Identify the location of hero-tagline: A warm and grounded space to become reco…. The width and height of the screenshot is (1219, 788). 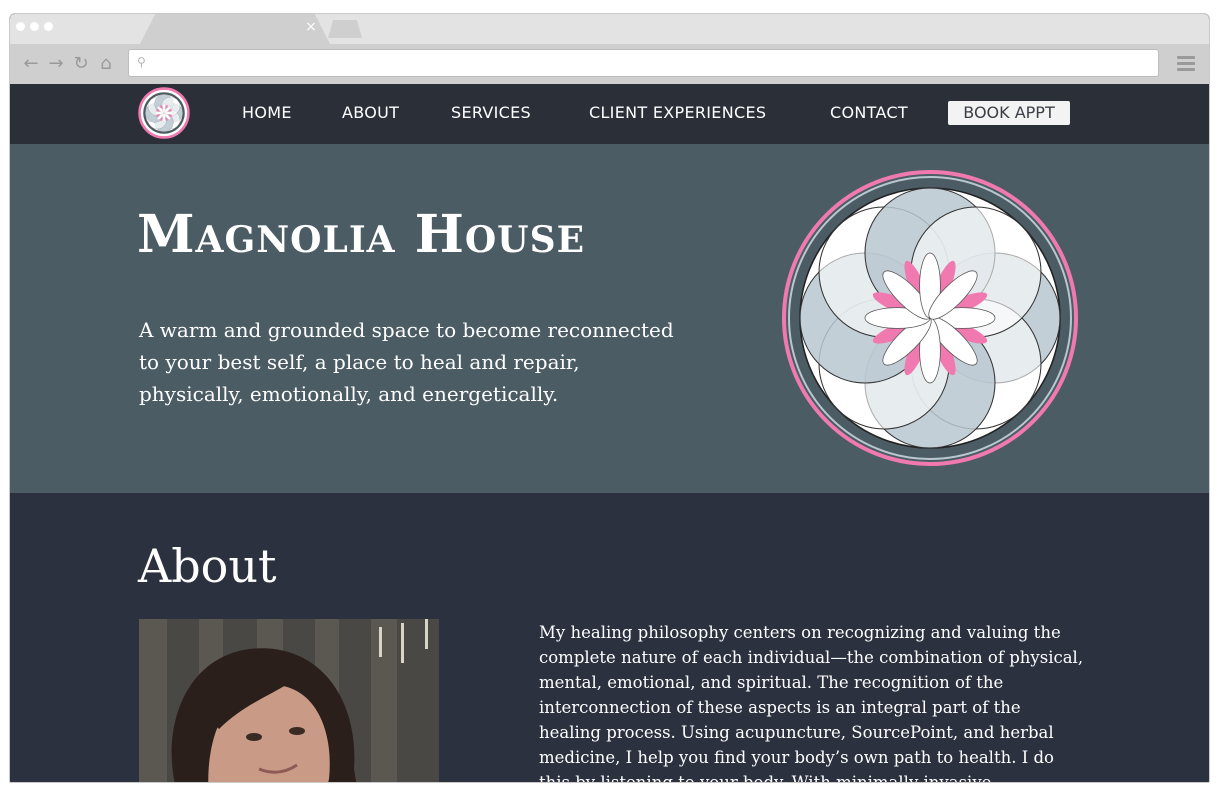
(406, 362).